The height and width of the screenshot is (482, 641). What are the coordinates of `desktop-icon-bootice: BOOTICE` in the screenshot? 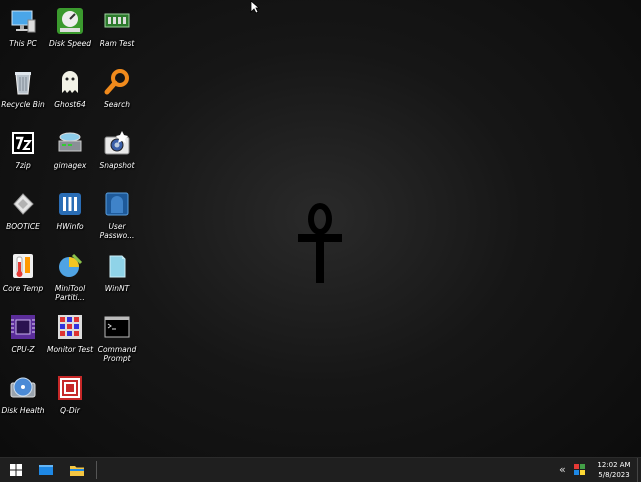 It's located at (23, 210).